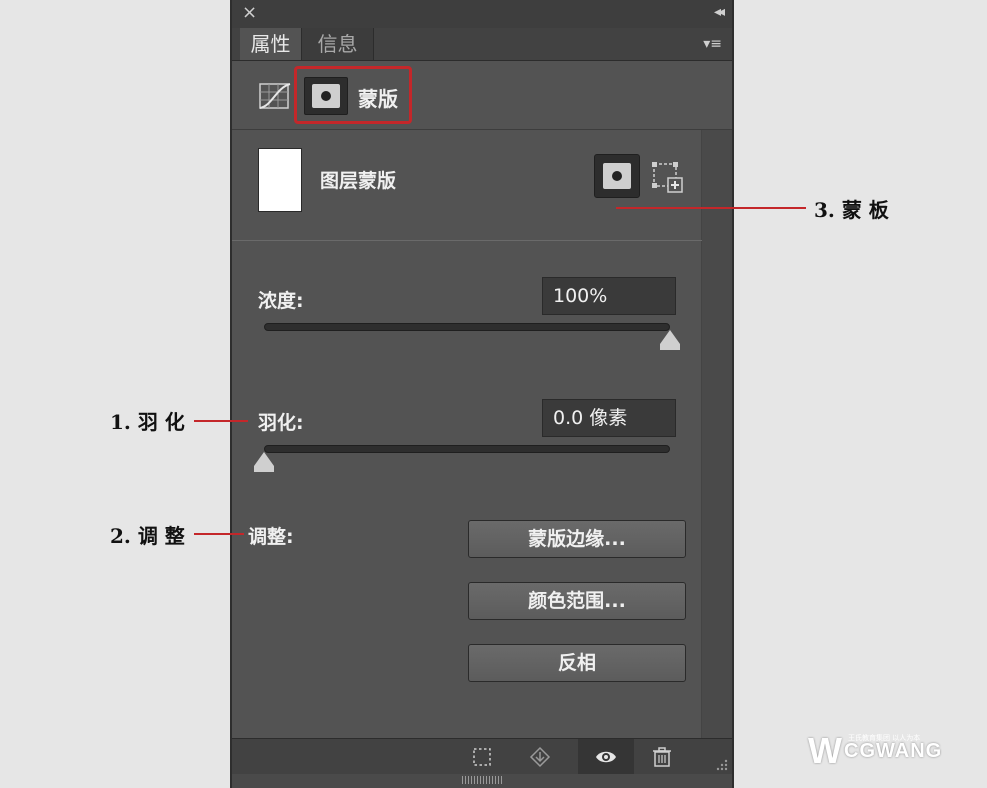  What do you see at coordinates (482, 14) in the screenshot?
I see `panel-title-bar: × ◂◂` at bounding box center [482, 14].